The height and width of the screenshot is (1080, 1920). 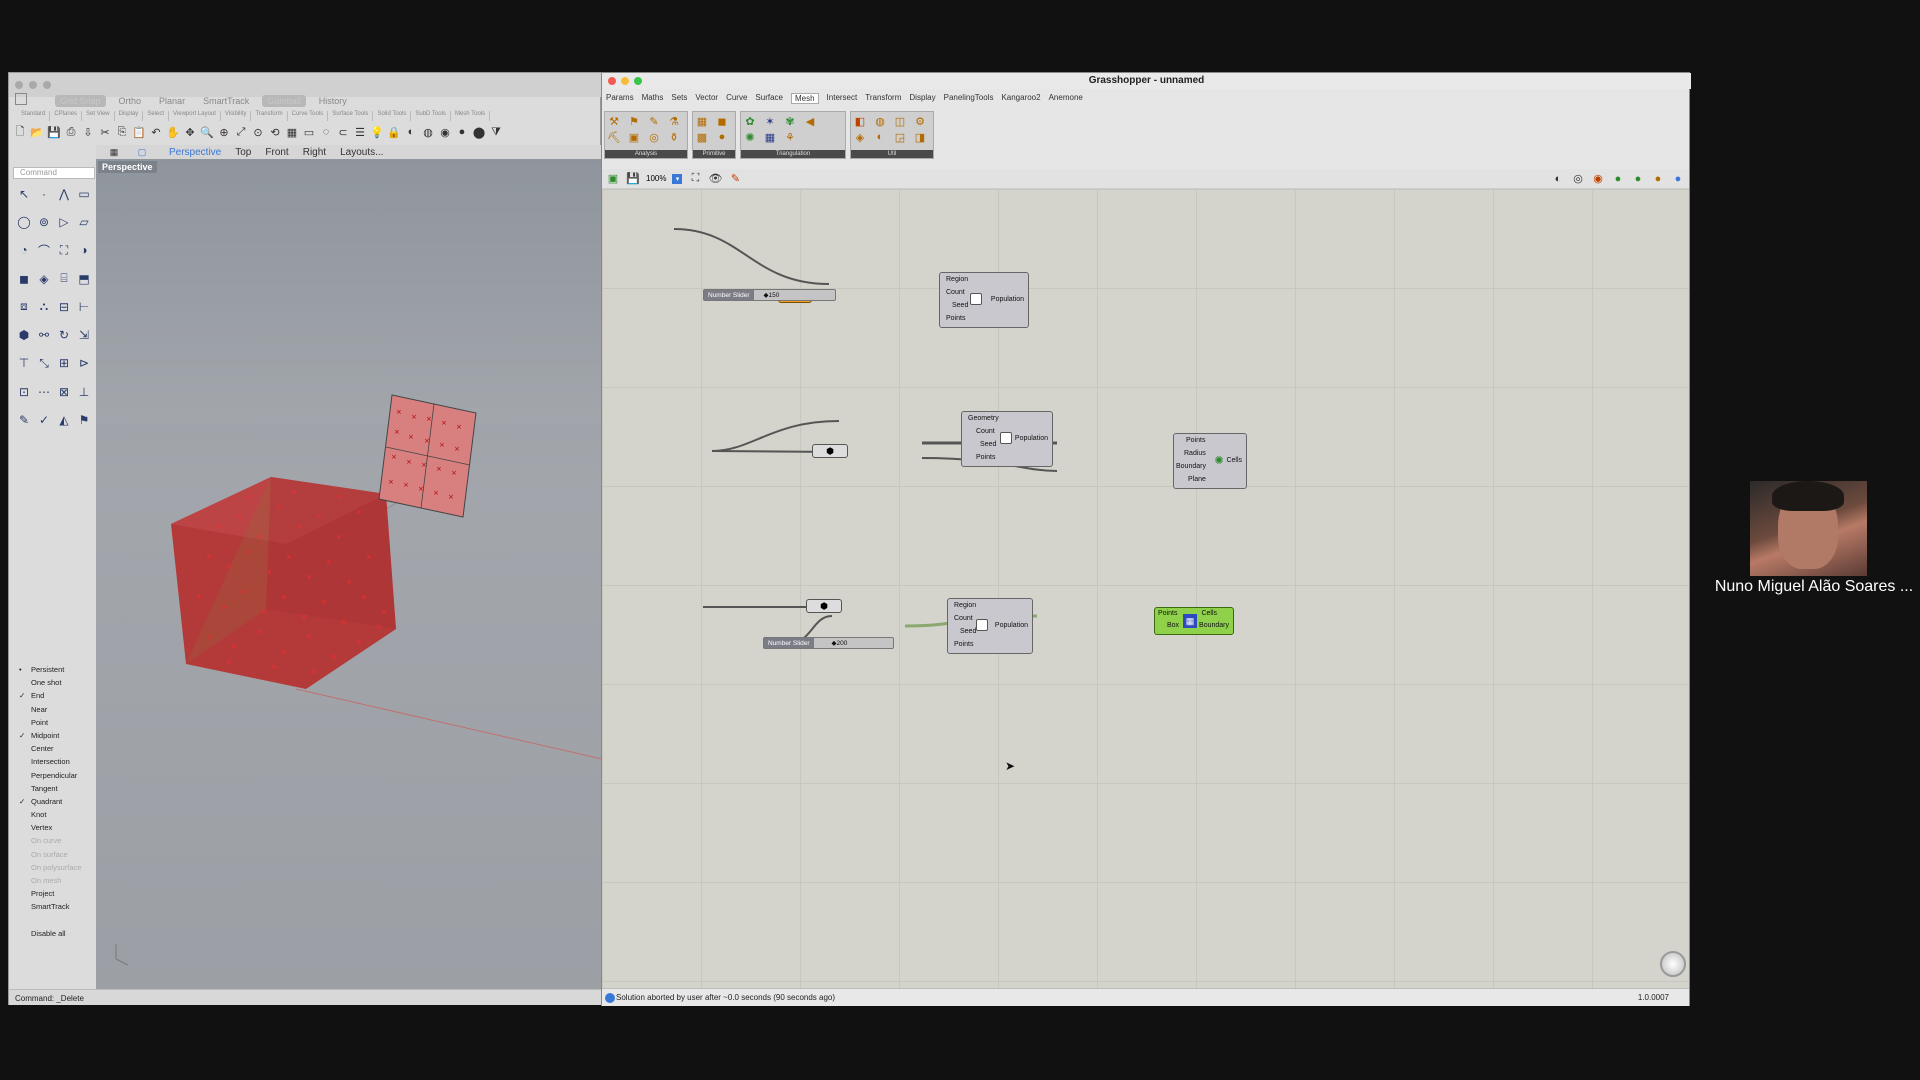 What do you see at coordinates (44, 392) in the screenshot?
I see `hatch-icon: ⋯` at bounding box center [44, 392].